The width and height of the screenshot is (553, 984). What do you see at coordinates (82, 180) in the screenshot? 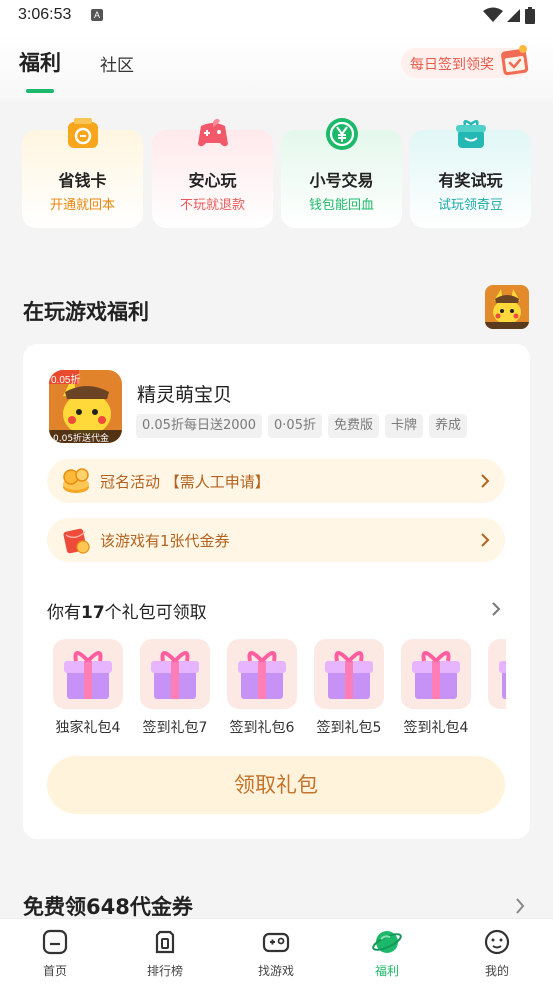
I see `quick-card-title: 省钱卡` at bounding box center [82, 180].